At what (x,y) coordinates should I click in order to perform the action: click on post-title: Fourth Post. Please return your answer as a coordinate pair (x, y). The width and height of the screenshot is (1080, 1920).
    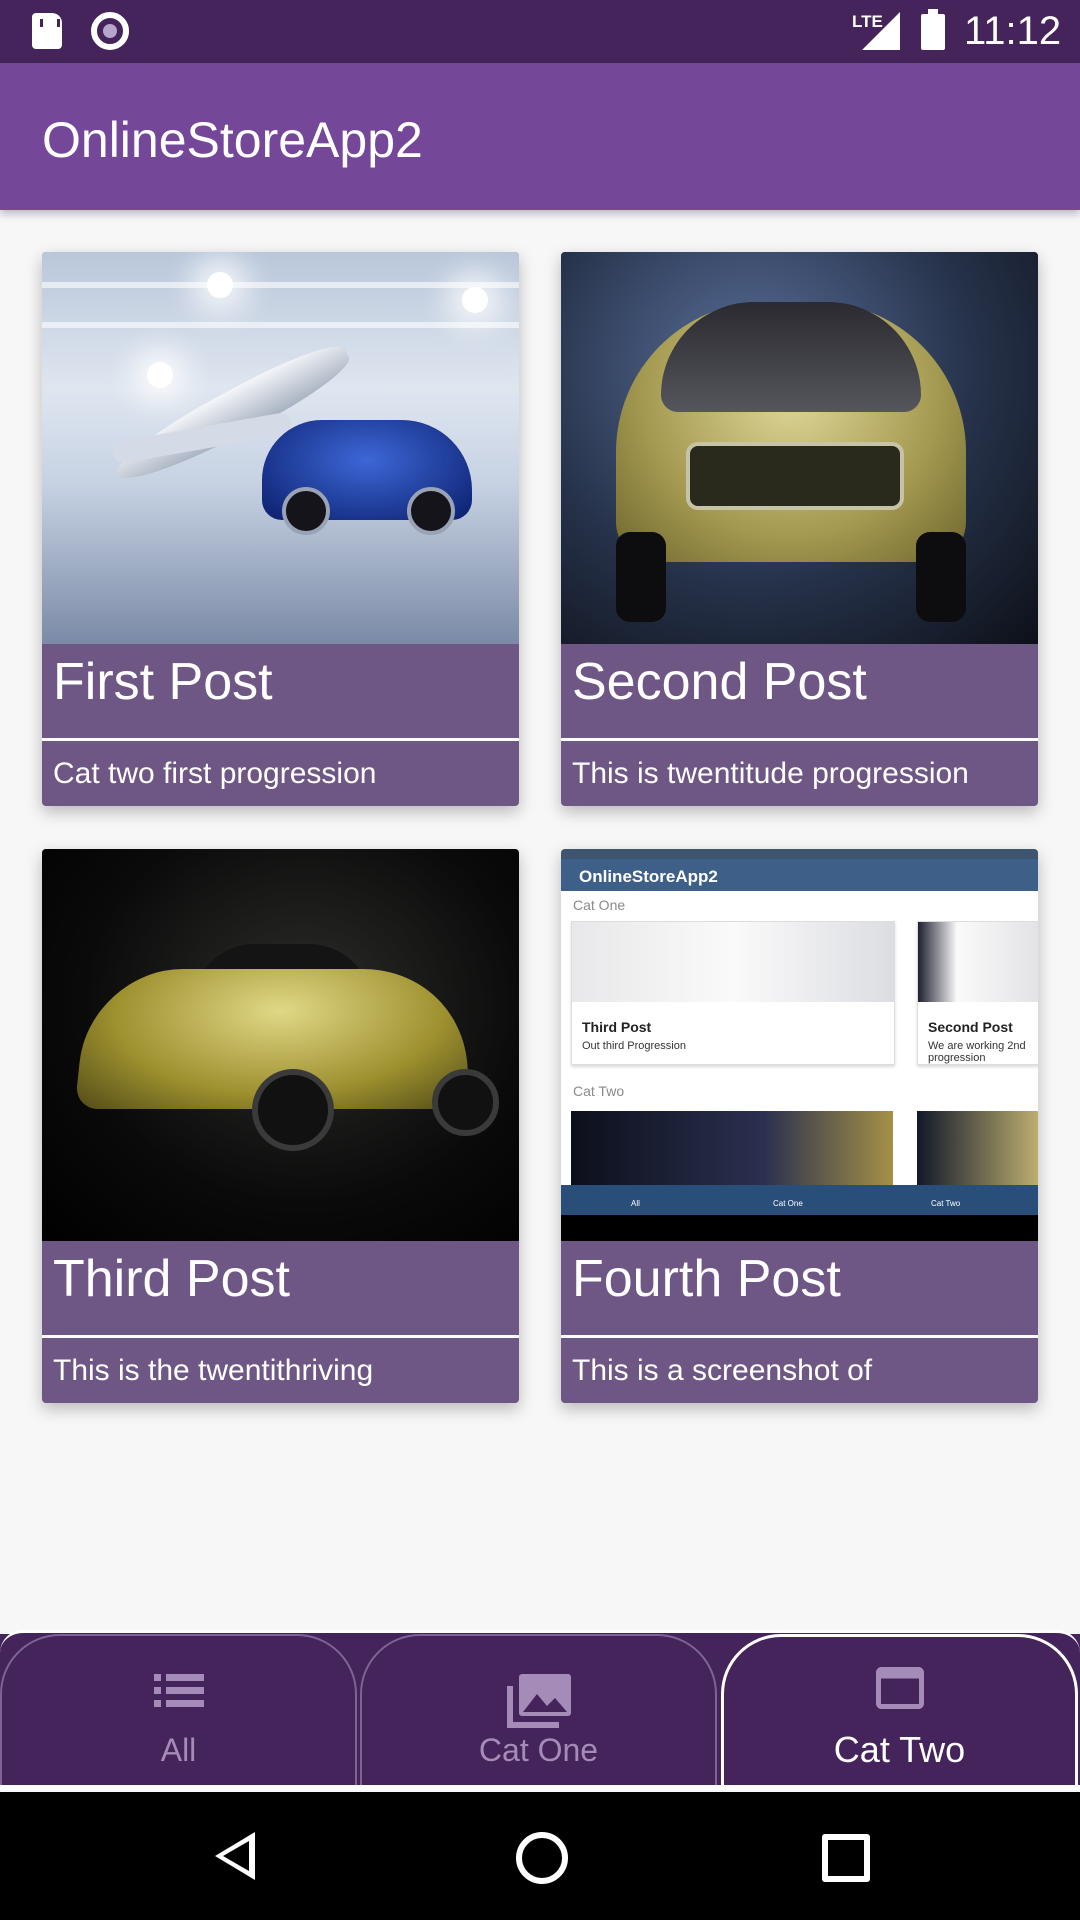
    Looking at the image, I should click on (706, 1279).